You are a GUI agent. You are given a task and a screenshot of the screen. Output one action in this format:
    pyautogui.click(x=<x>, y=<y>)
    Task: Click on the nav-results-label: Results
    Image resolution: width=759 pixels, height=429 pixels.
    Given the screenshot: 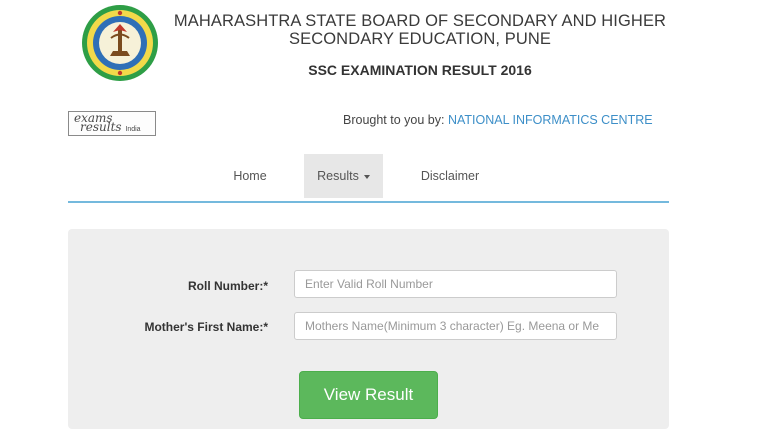 What is the action you would take?
    pyautogui.click(x=338, y=176)
    